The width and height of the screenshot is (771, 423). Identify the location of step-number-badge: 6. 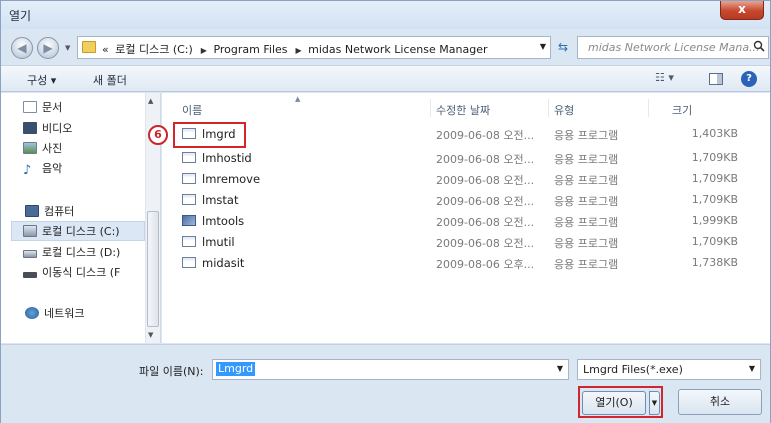
(158, 135).